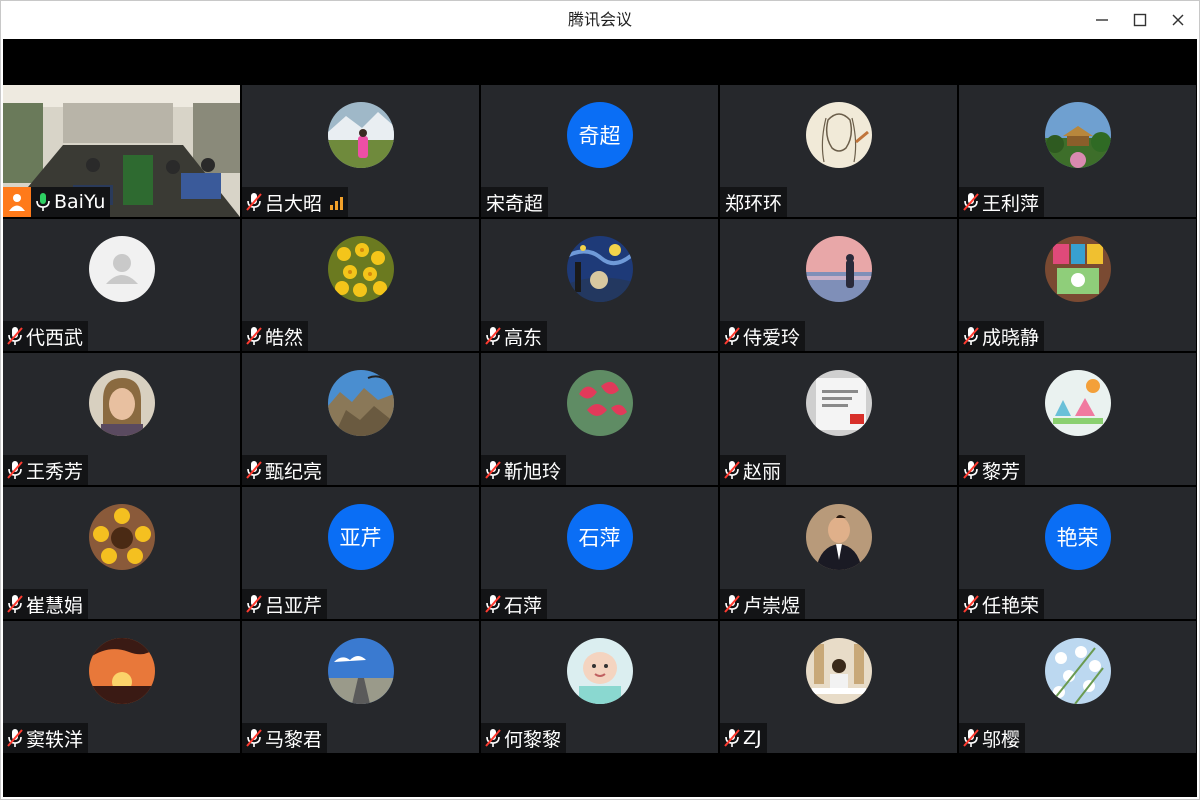  I want to click on participant-tile: 高东, so click(599, 285).